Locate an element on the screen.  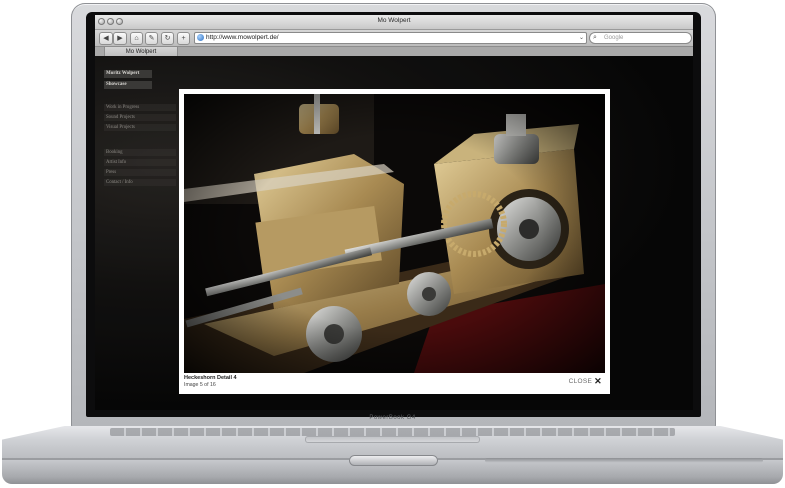
nav-item-work-in-progress: Work in Progress is located at coordinates (140, 107).